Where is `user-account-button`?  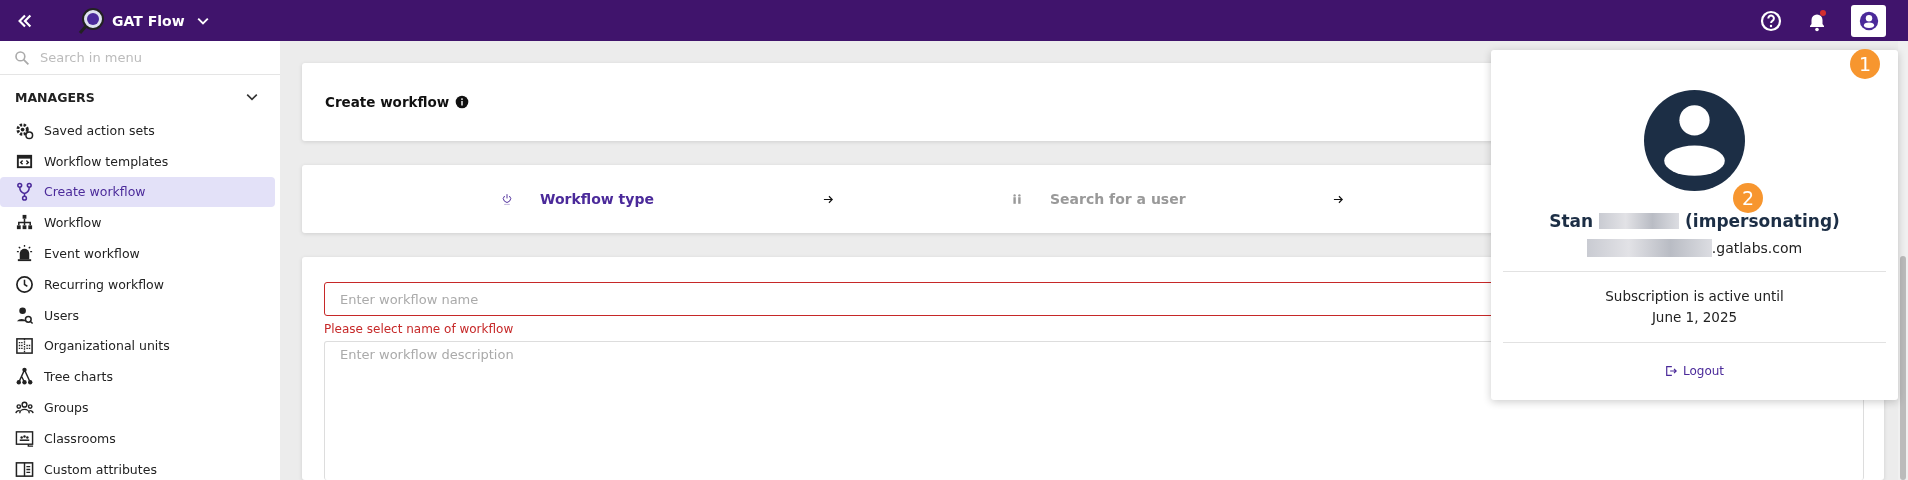 user-account-button is located at coordinates (1868, 20).